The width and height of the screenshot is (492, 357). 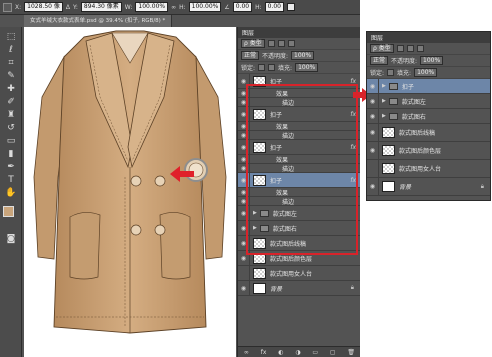 What do you see at coordinates (280, 352) in the screenshot?
I see `add-mask-icon: ◐` at bounding box center [280, 352].